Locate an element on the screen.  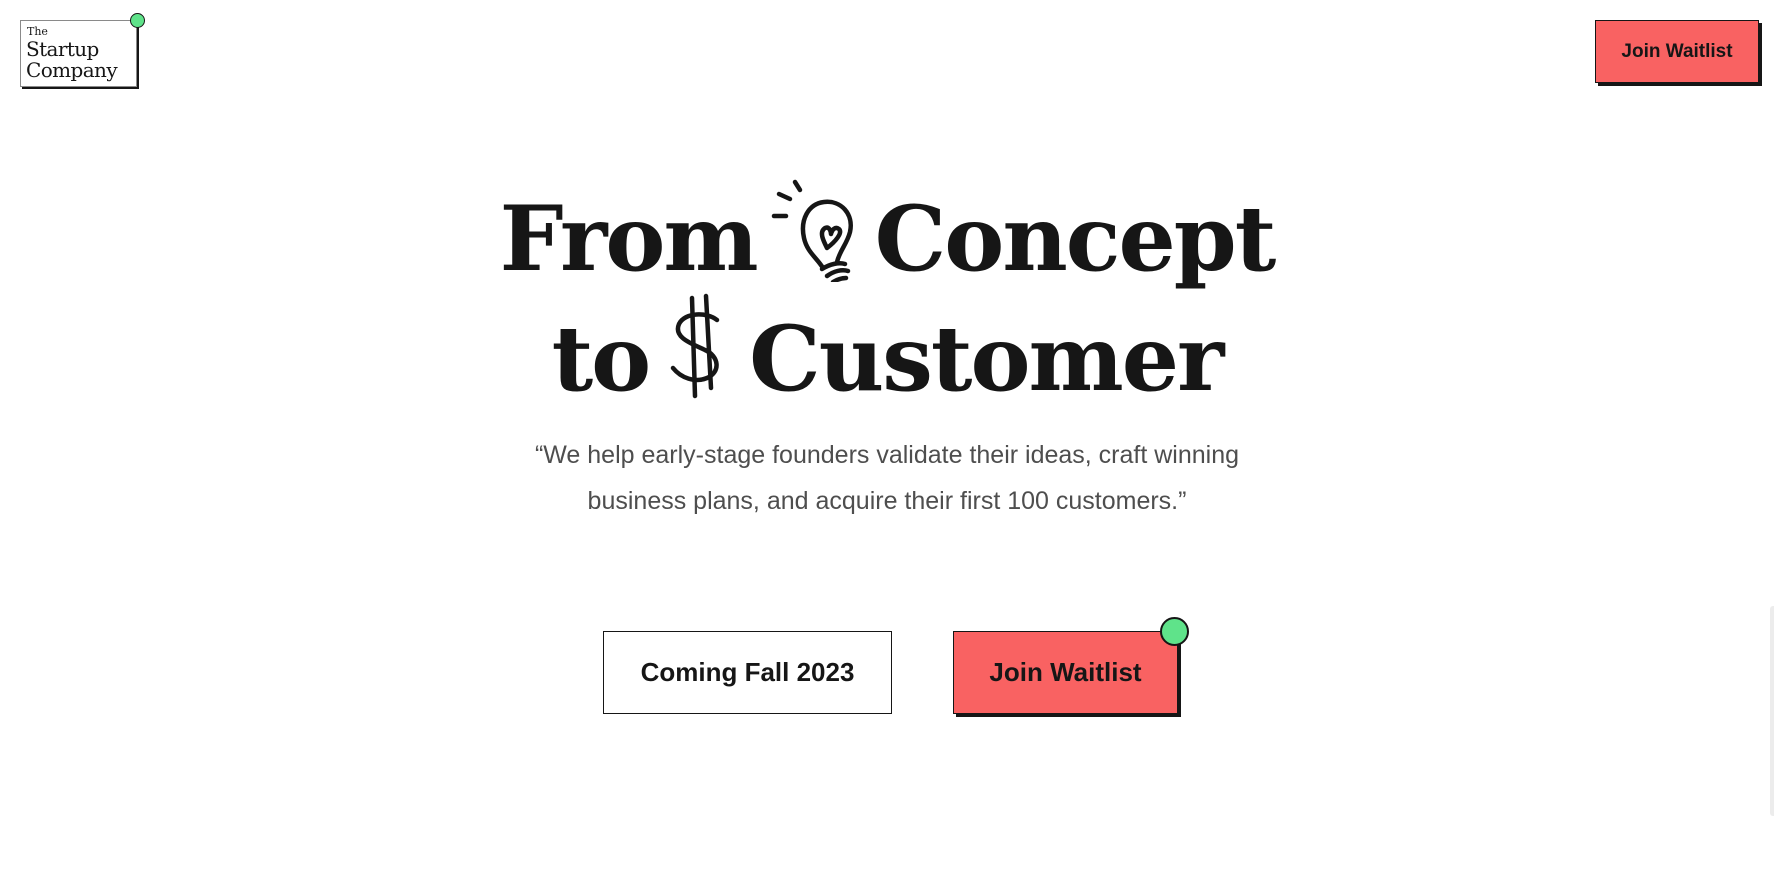
logo-text-startup: Startup is located at coordinates (62, 49).